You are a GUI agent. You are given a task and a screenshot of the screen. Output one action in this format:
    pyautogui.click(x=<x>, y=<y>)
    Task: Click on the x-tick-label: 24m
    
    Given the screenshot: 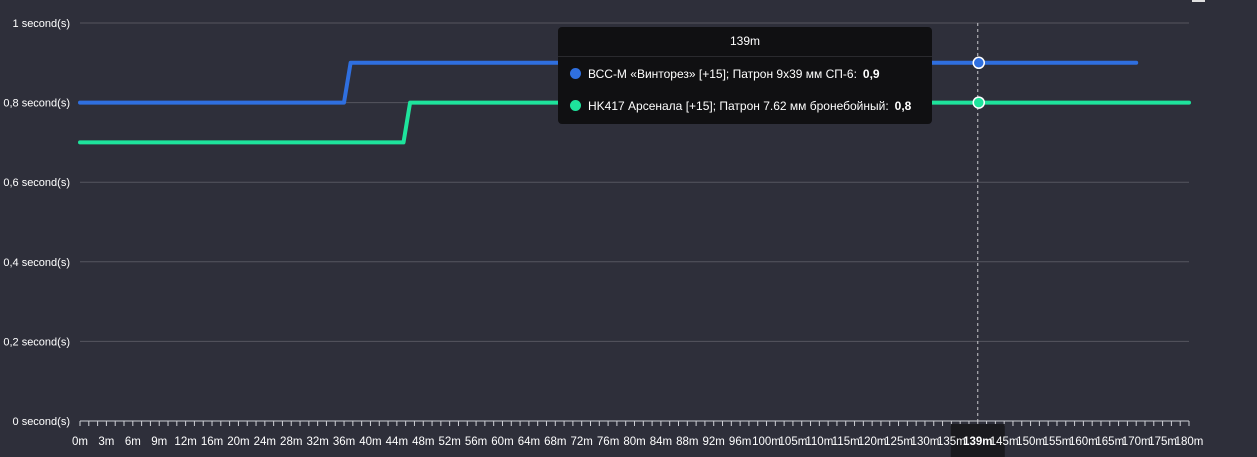 What is the action you would take?
    pyautogui.click(x=265, y=442)
    